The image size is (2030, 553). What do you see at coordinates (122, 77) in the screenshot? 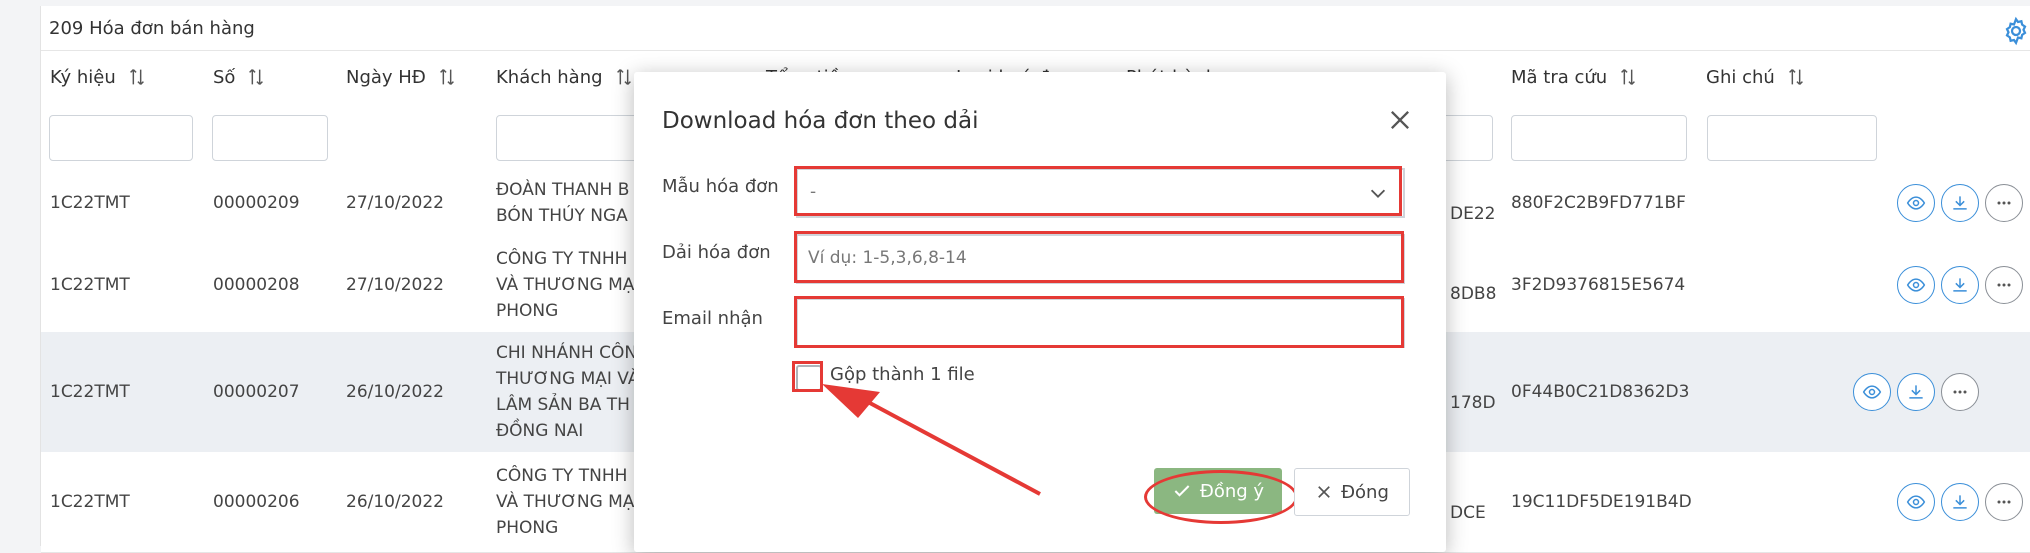
I see `col-ky-hieu: Ký hiệu` at bounding box center [122, 77].